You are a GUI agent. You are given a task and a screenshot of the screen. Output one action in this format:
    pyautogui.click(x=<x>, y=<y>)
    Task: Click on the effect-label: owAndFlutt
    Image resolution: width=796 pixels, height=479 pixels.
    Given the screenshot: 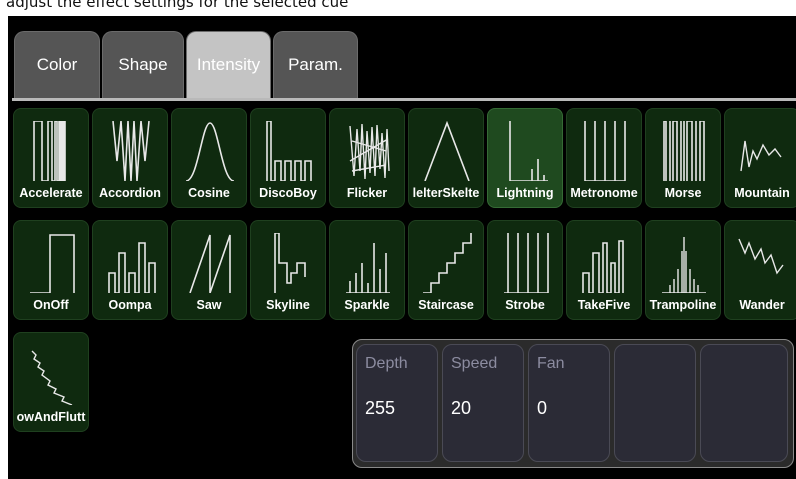 What is the action you would take?
    pyautogui.click(x=51, y=417)
    